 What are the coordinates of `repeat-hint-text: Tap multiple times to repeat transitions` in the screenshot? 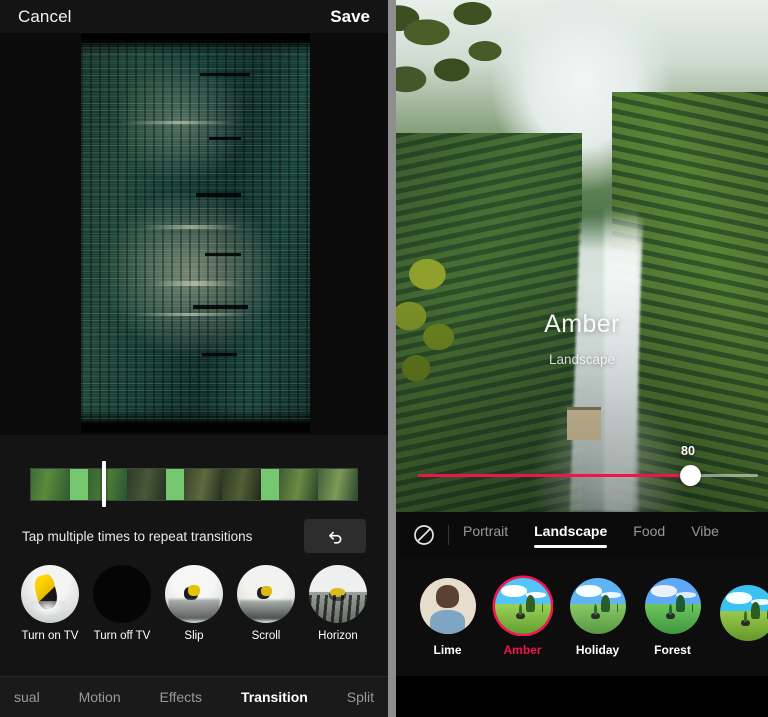 It's located at (137, 536).